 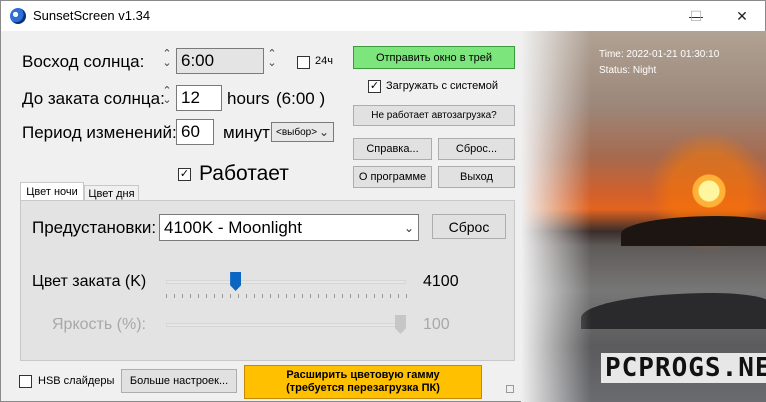 I want to click on sunset-color-slider-thumb, so click(x=236, y=281).